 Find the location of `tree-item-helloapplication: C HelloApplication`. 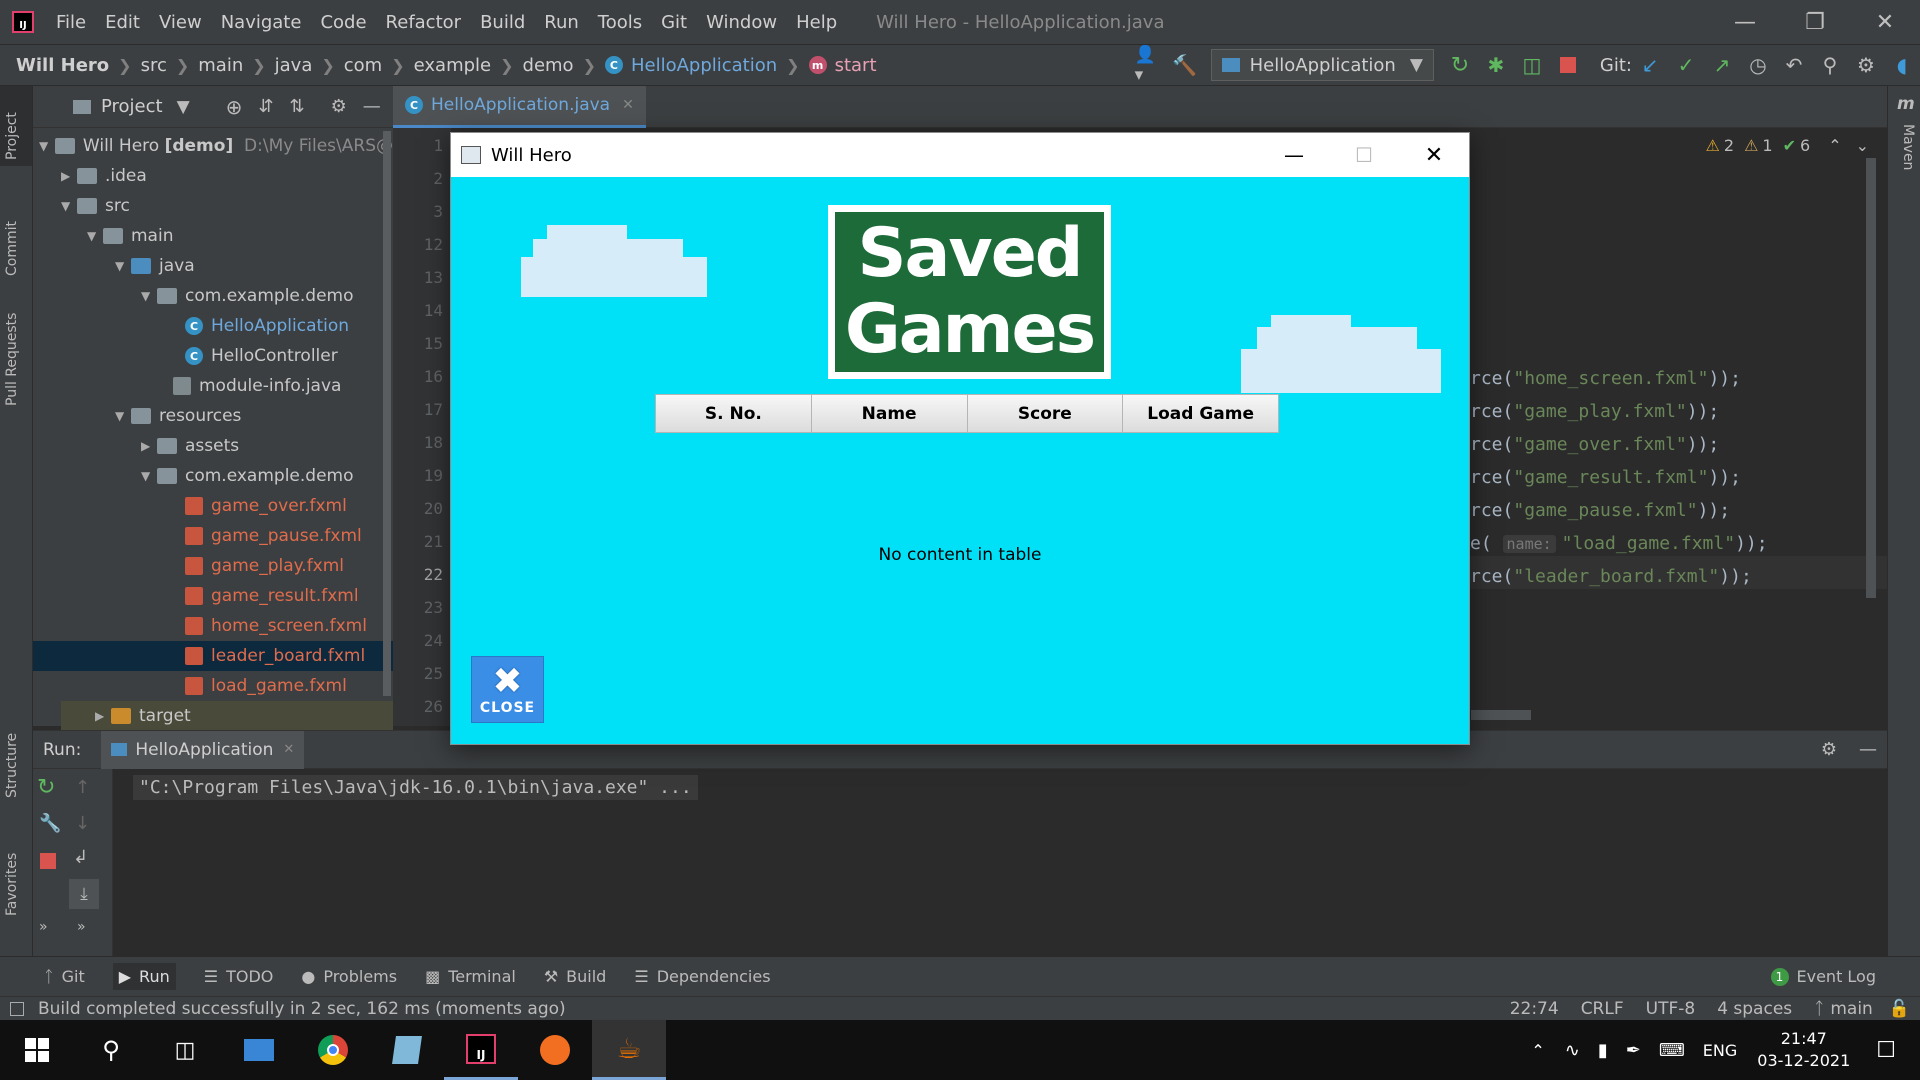

tree-item-helloapplication: C HelloApplication is located at coordinates (267, 326).